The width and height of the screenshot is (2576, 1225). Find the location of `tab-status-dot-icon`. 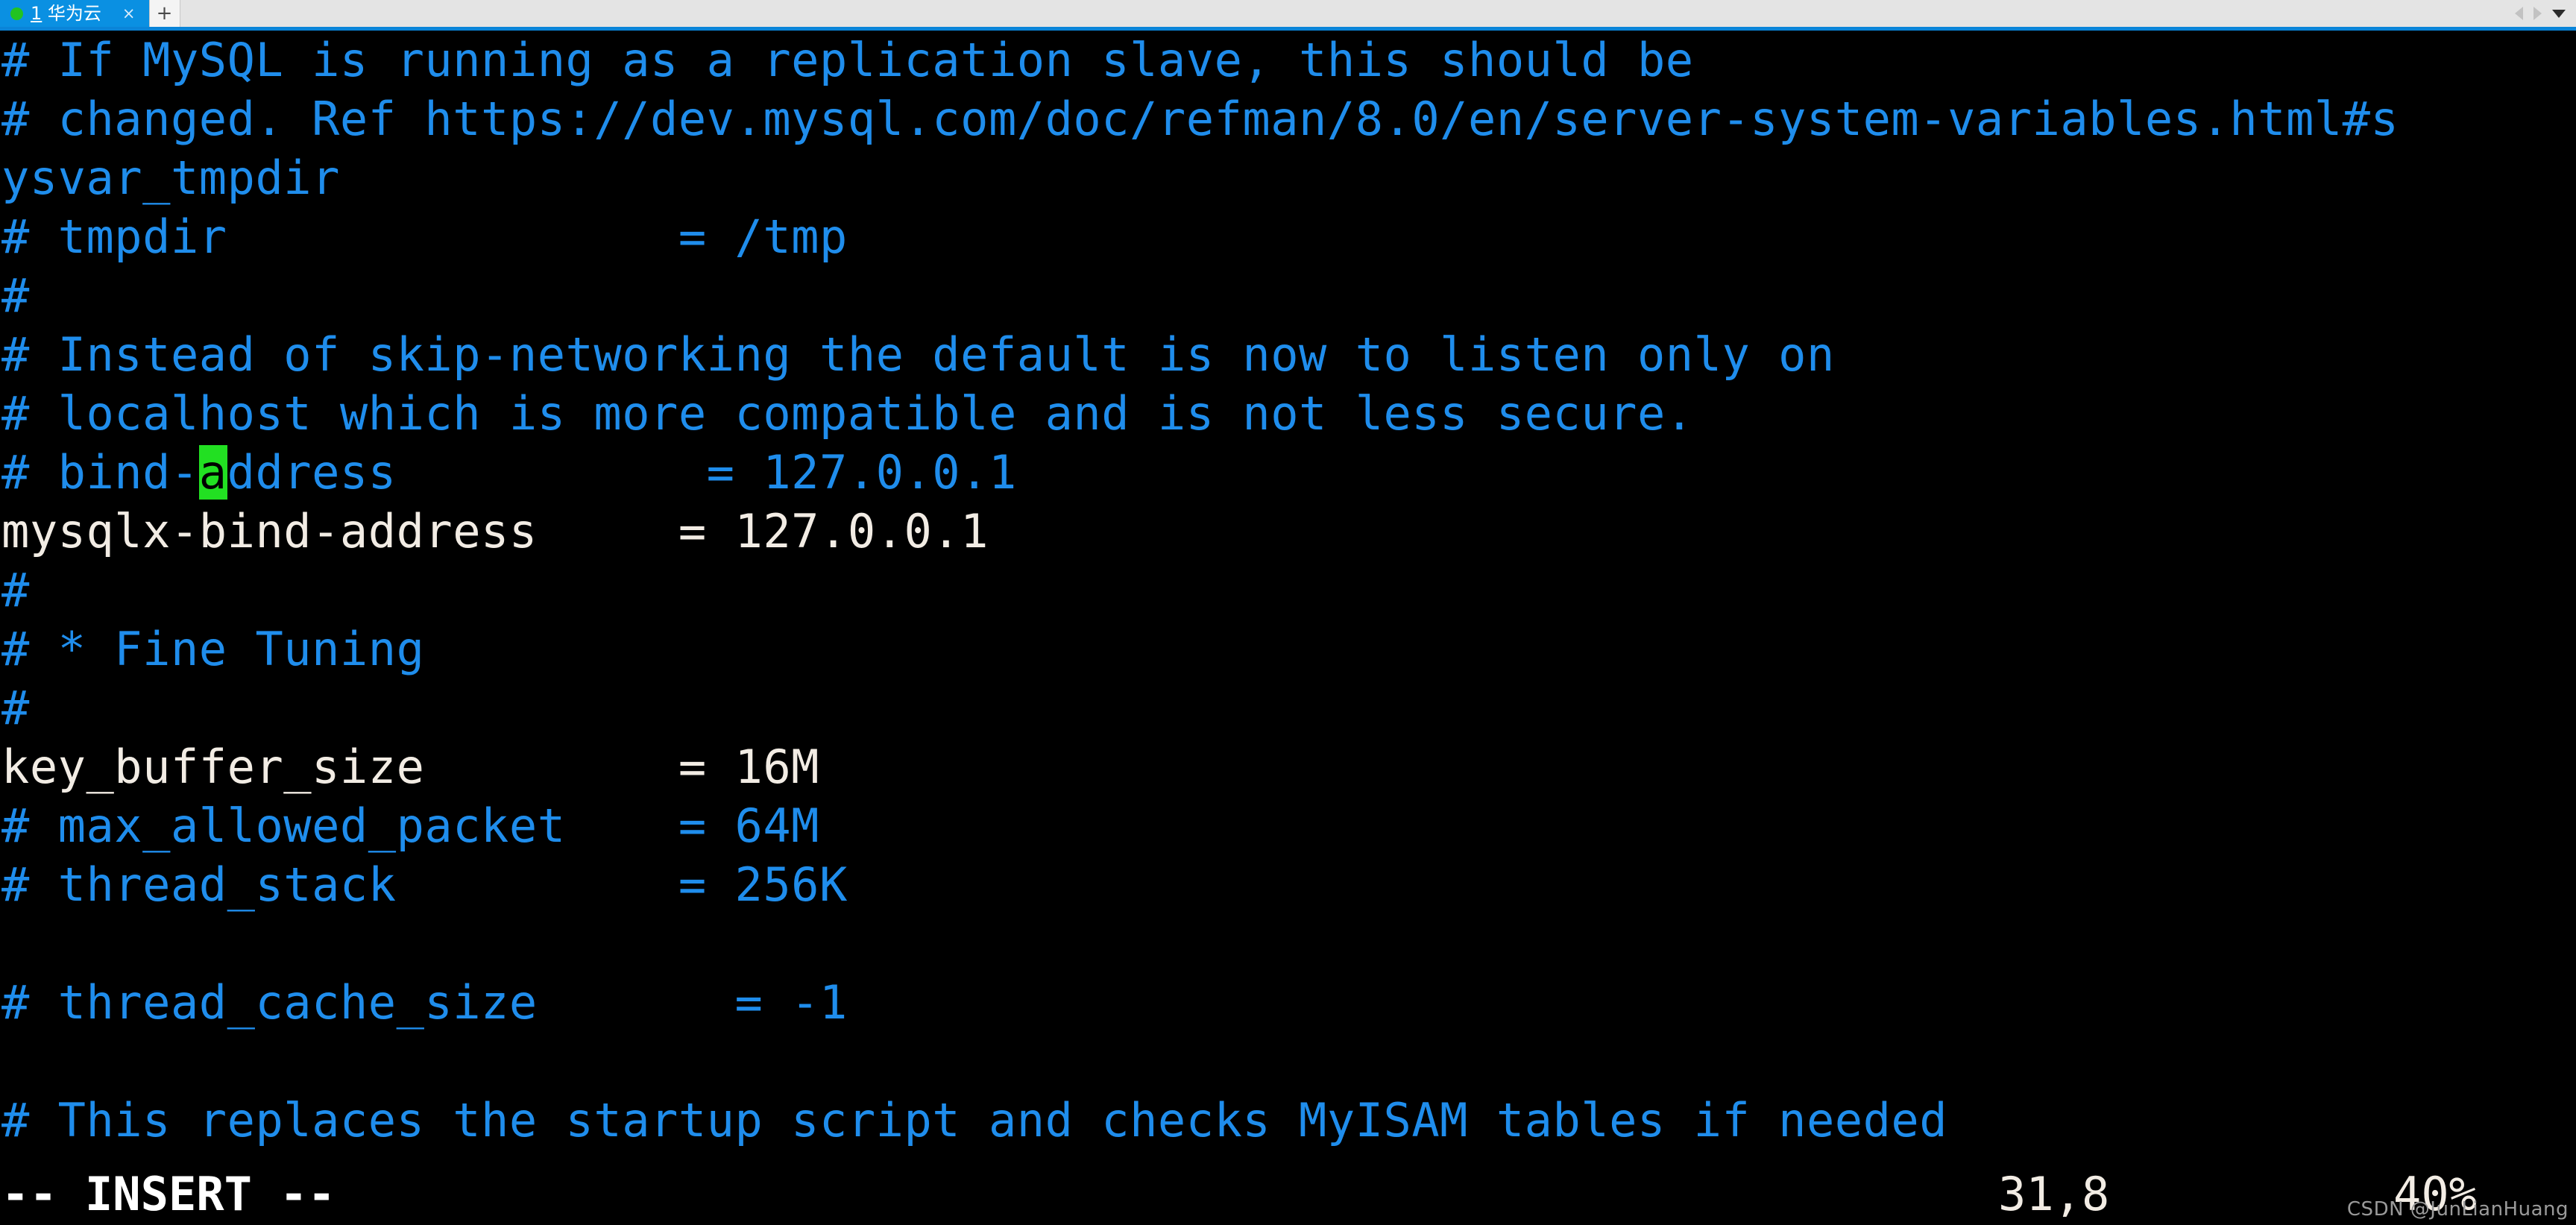

tab-status-dot-icon is located at coordinates (16, 14).